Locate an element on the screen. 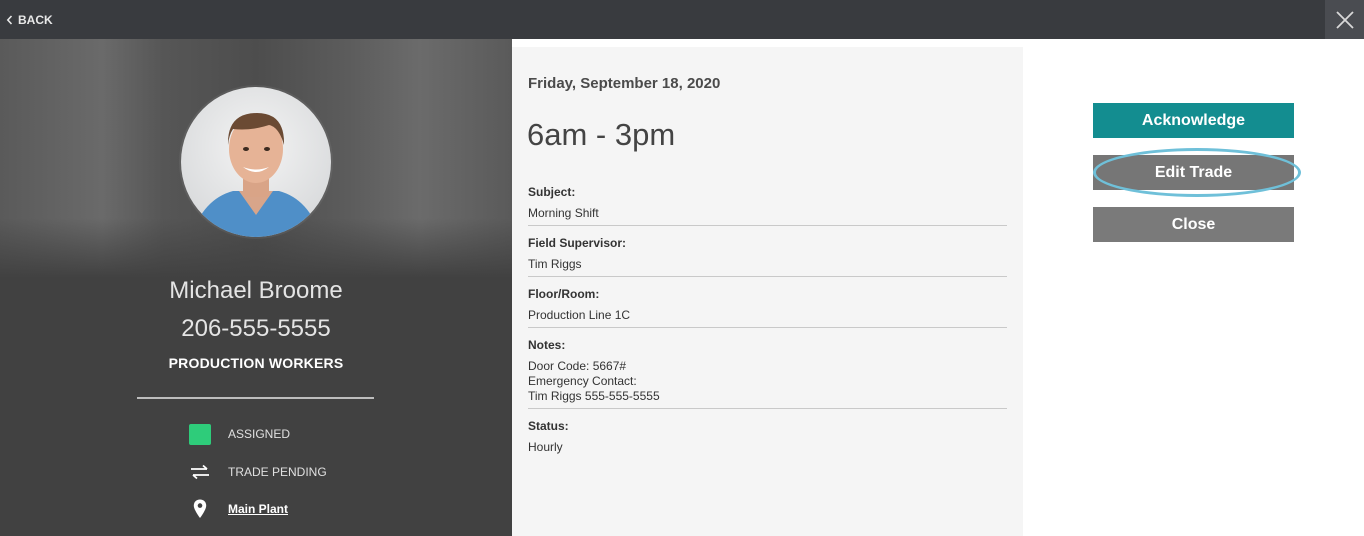 The height and width of the screenshot is (536, 1364). field-label: Subject: is located at coordinates (552, 192).